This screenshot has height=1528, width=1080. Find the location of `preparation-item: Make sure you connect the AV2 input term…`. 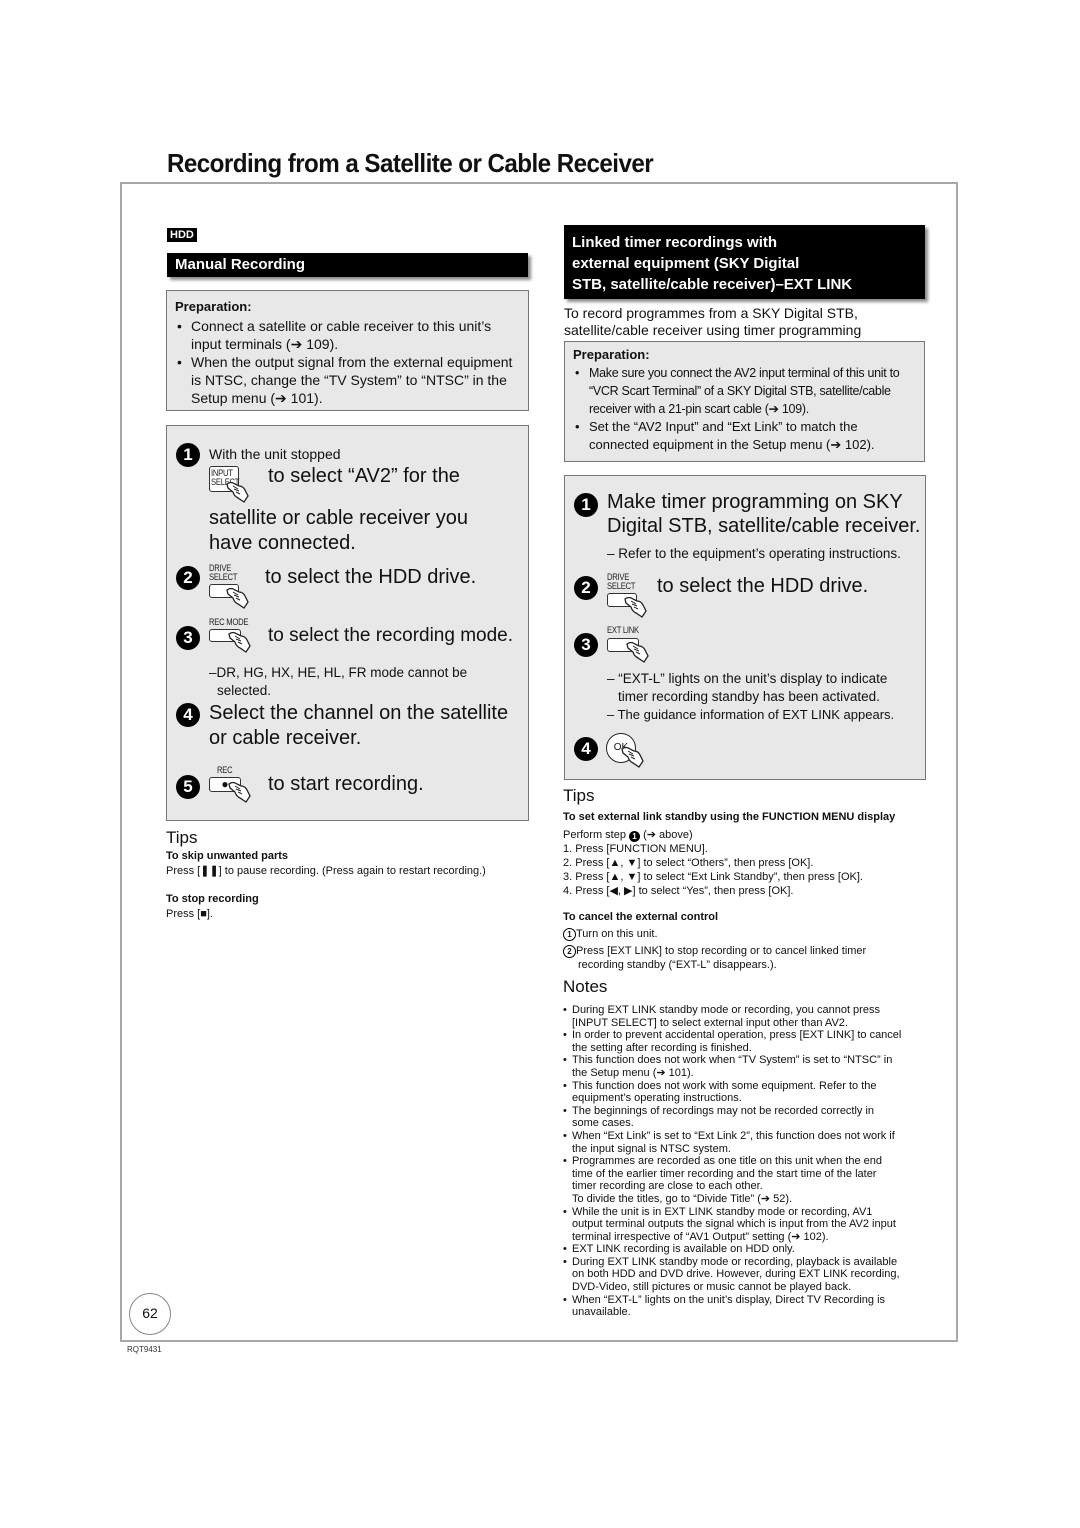

preparation-item: Make sure you connect the AV2 input term… is located at coordinates (745, 391).